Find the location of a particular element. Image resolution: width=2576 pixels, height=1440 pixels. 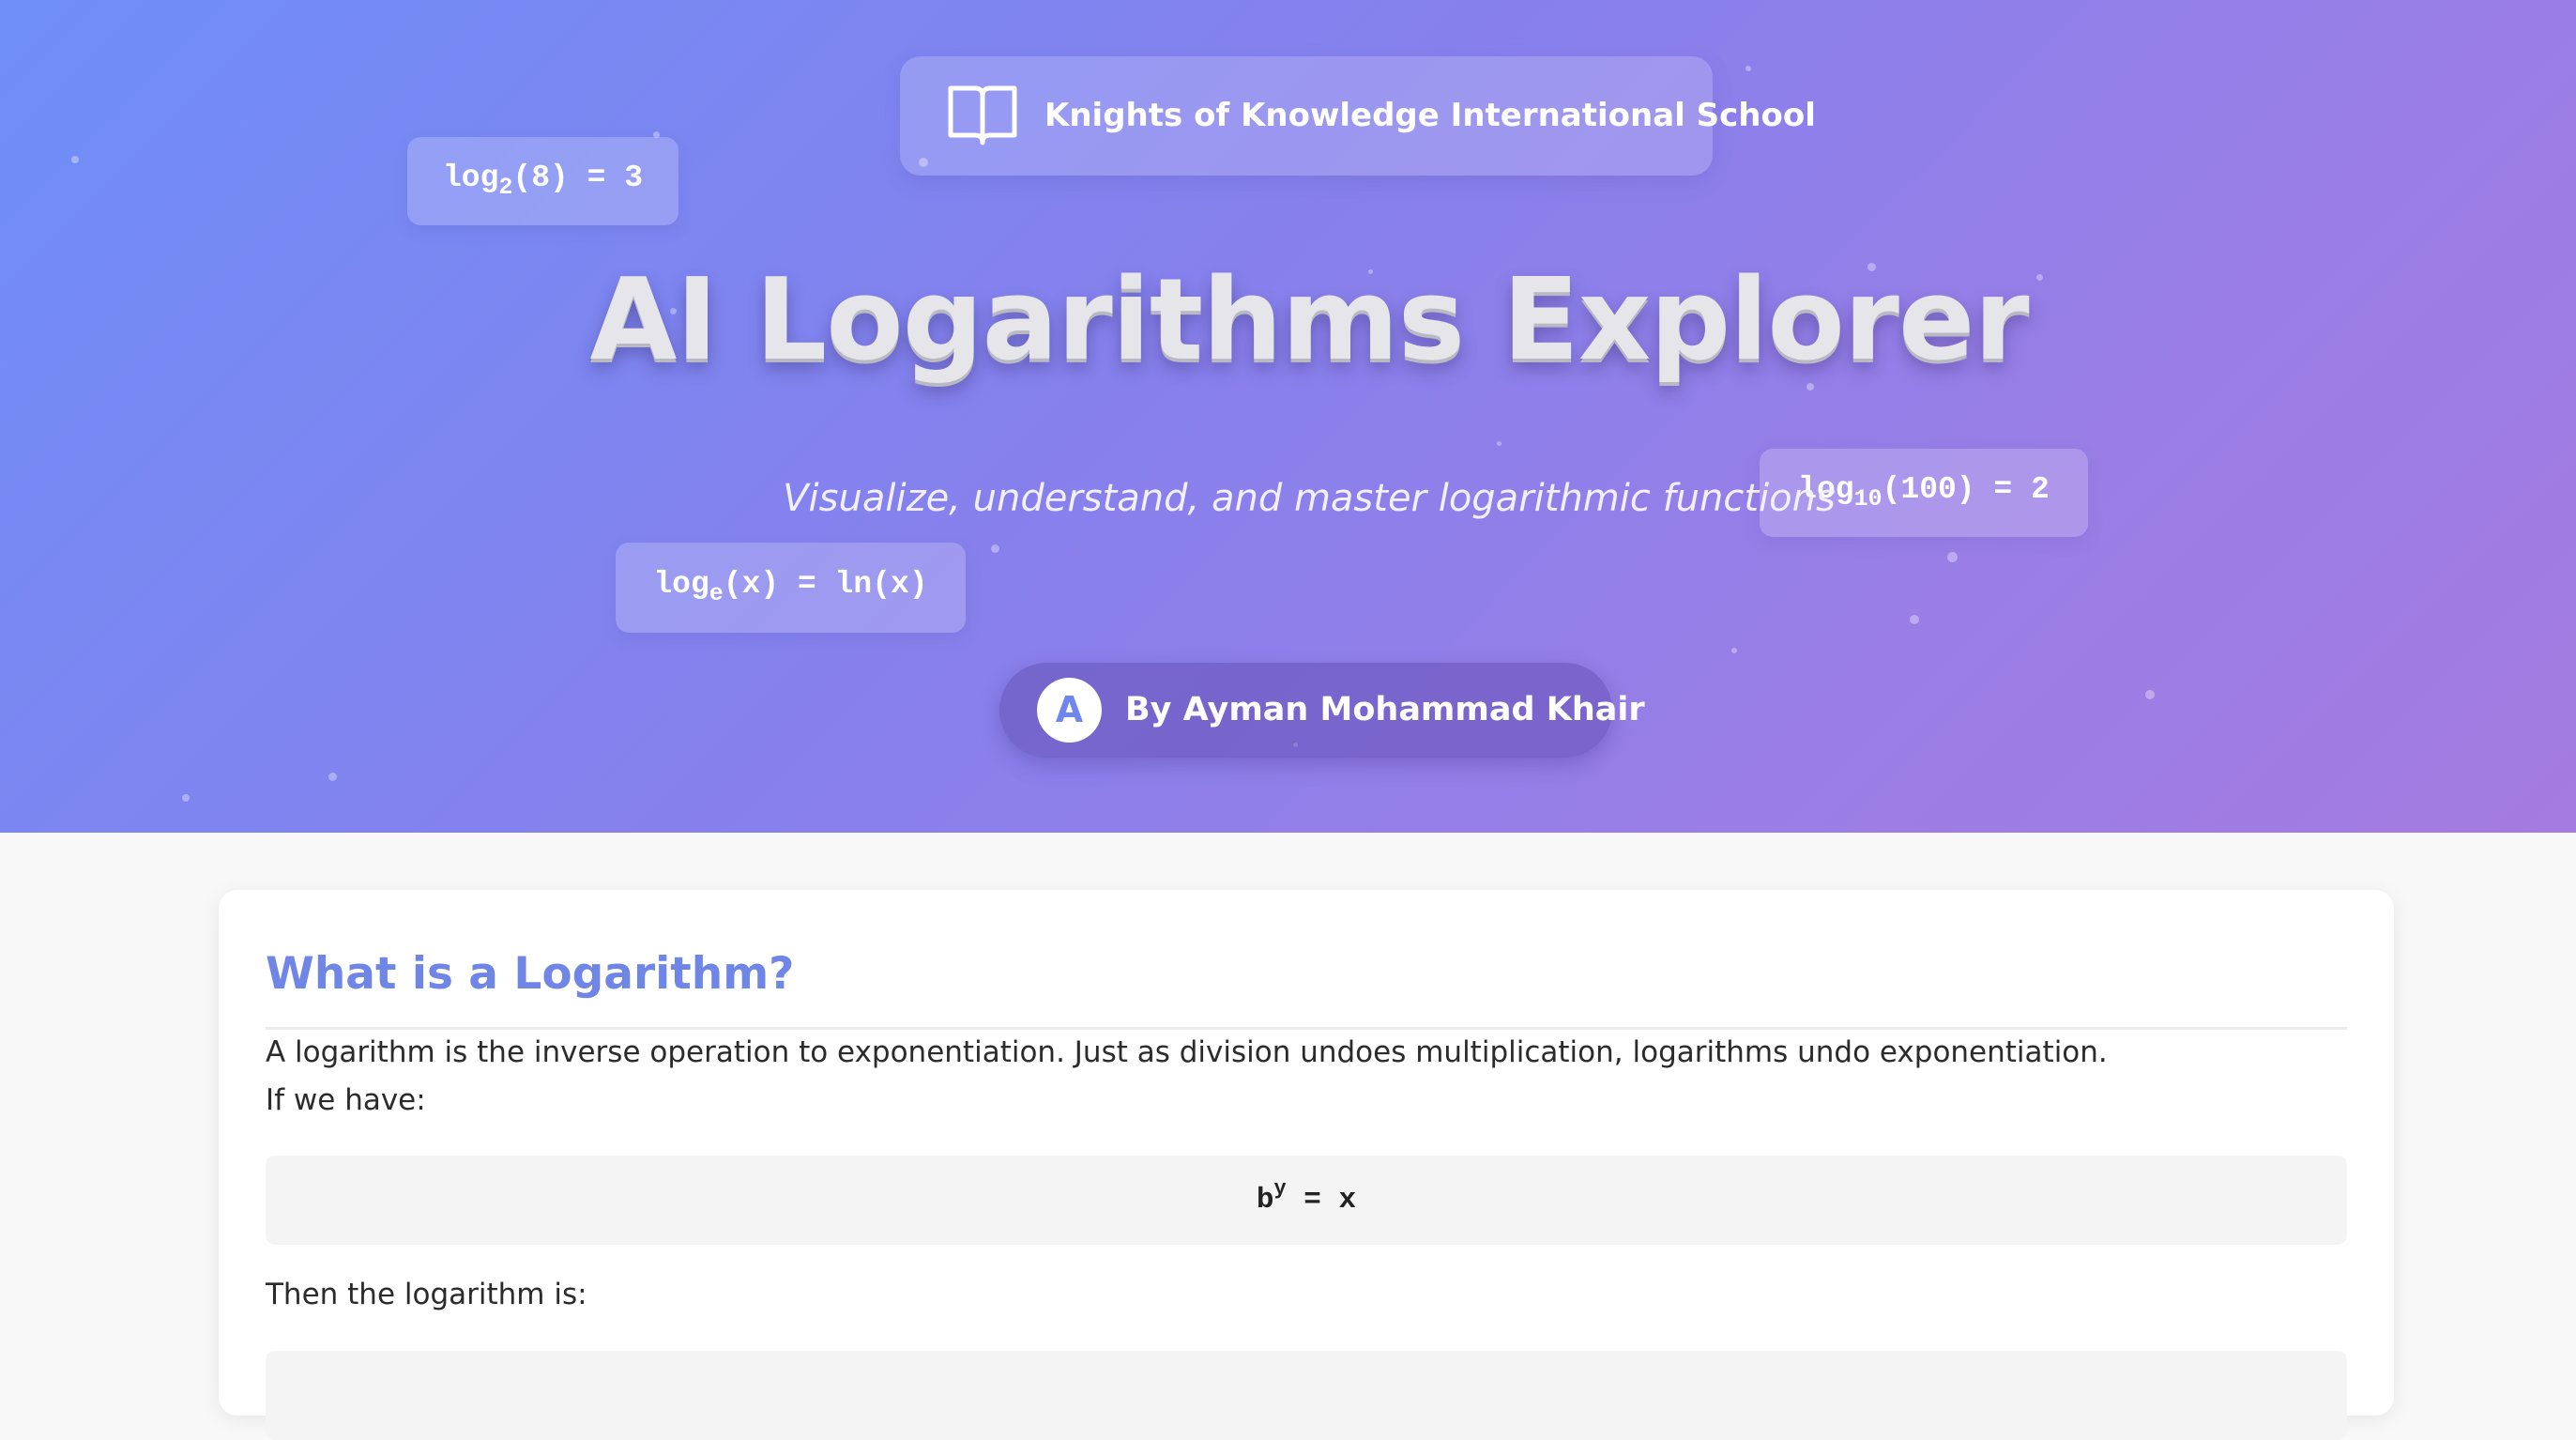

formula-exponent: y is located at coordinates (1280, 1189).